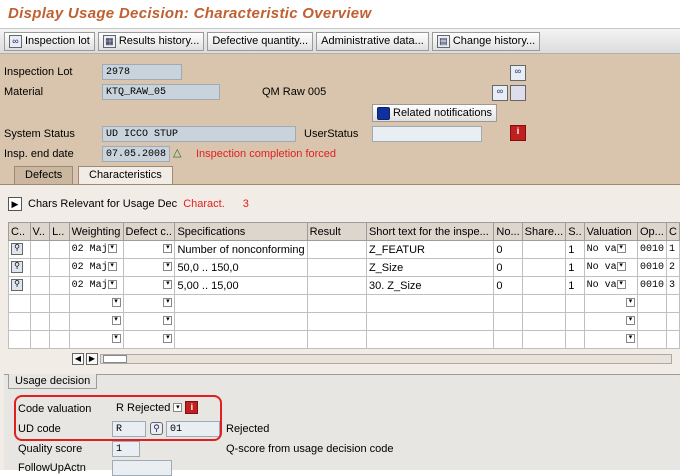  Describe the element at coordinates (136, 154) in the screenshot. I see `insp-end-date-field: 07.05.2008` at that location.